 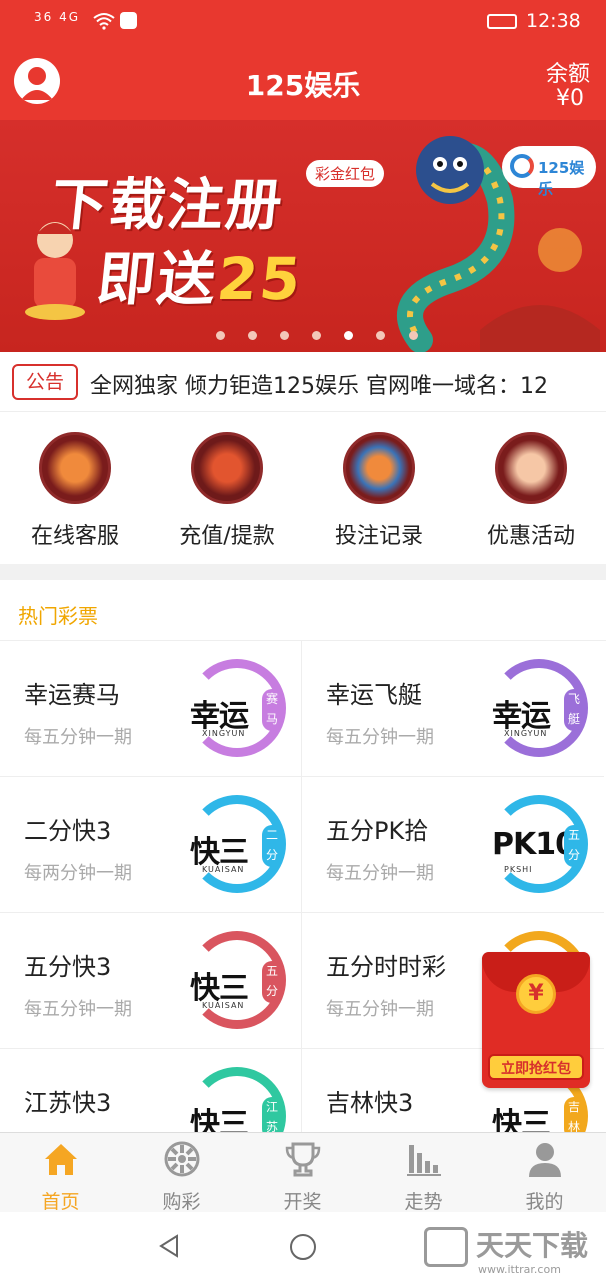 I want to click on tab-trends: 走势, so click(x=423, y=1173).